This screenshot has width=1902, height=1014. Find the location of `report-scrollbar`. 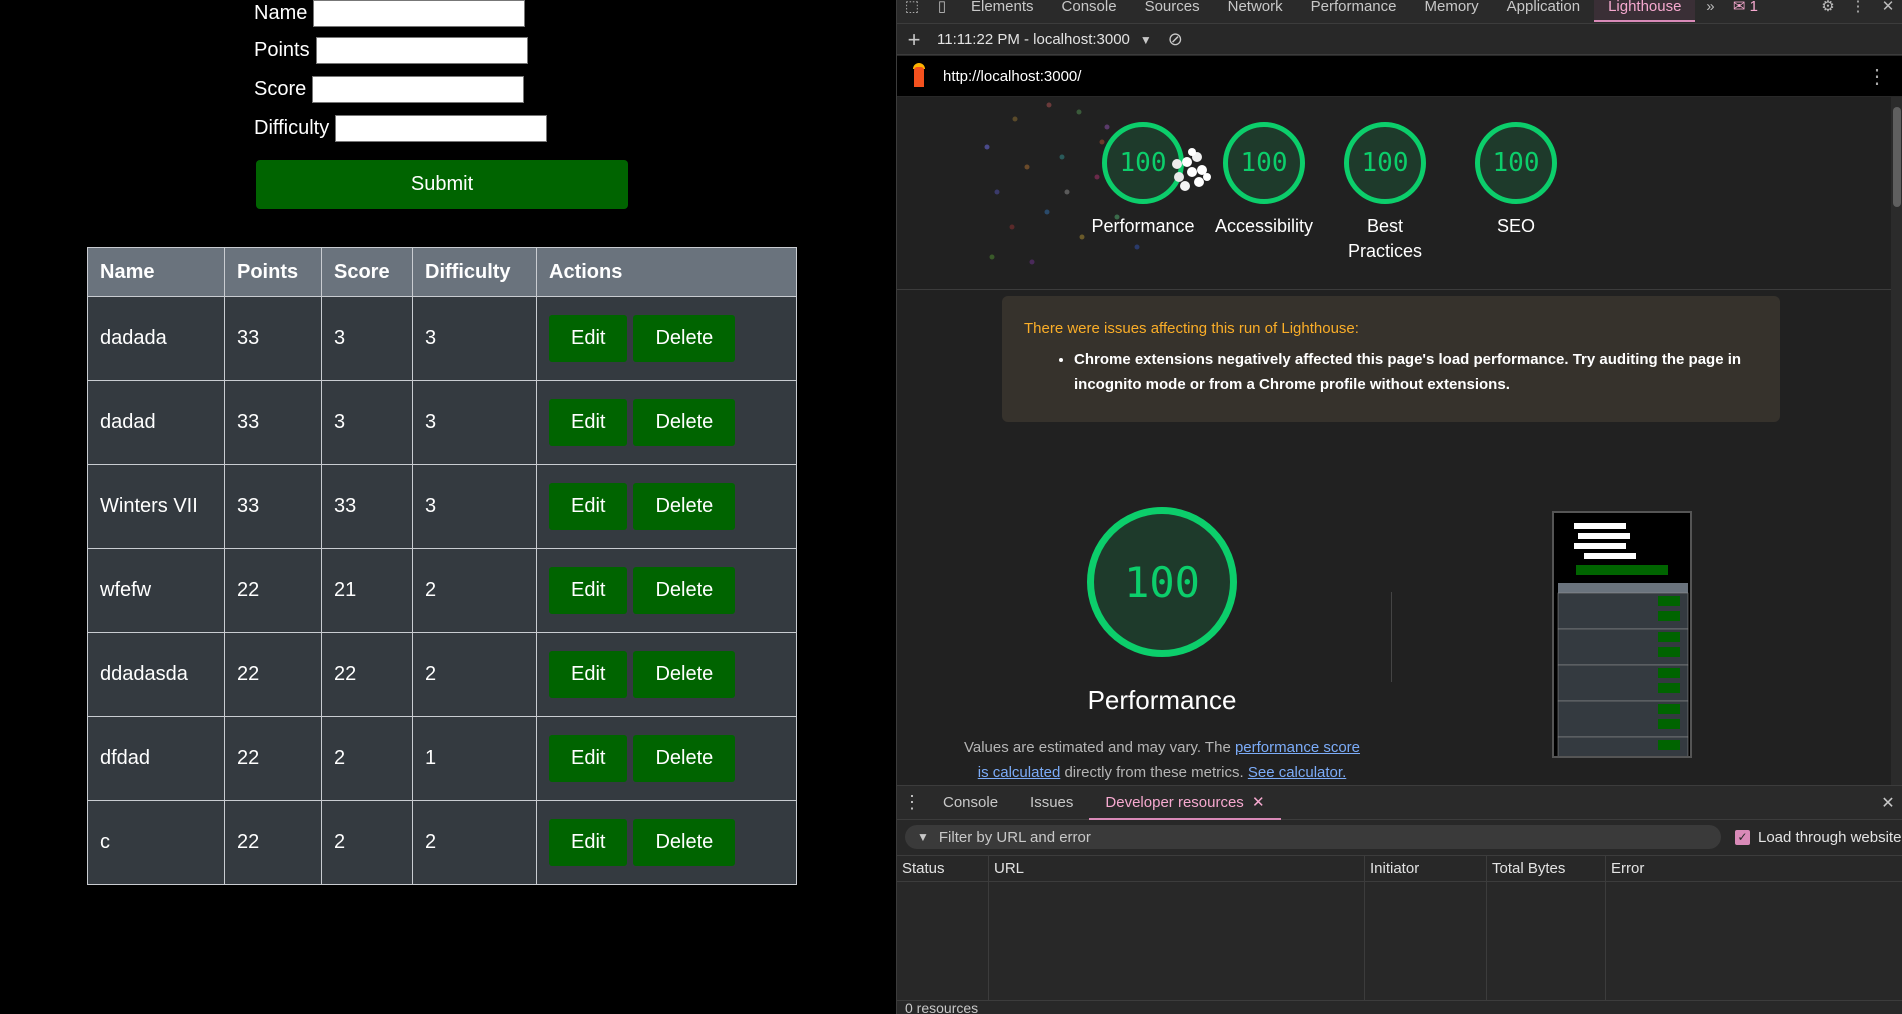

report-scrollbar is located at coordinates (1896, 441).